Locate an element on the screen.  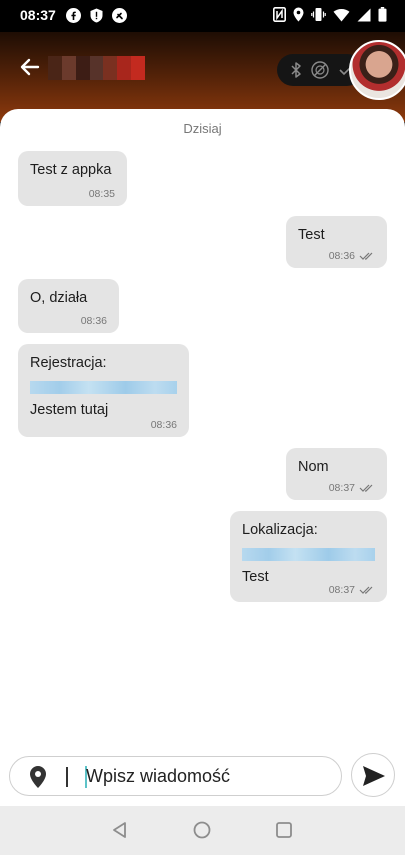
map-pin-icon is located at coordinates (38, 777).